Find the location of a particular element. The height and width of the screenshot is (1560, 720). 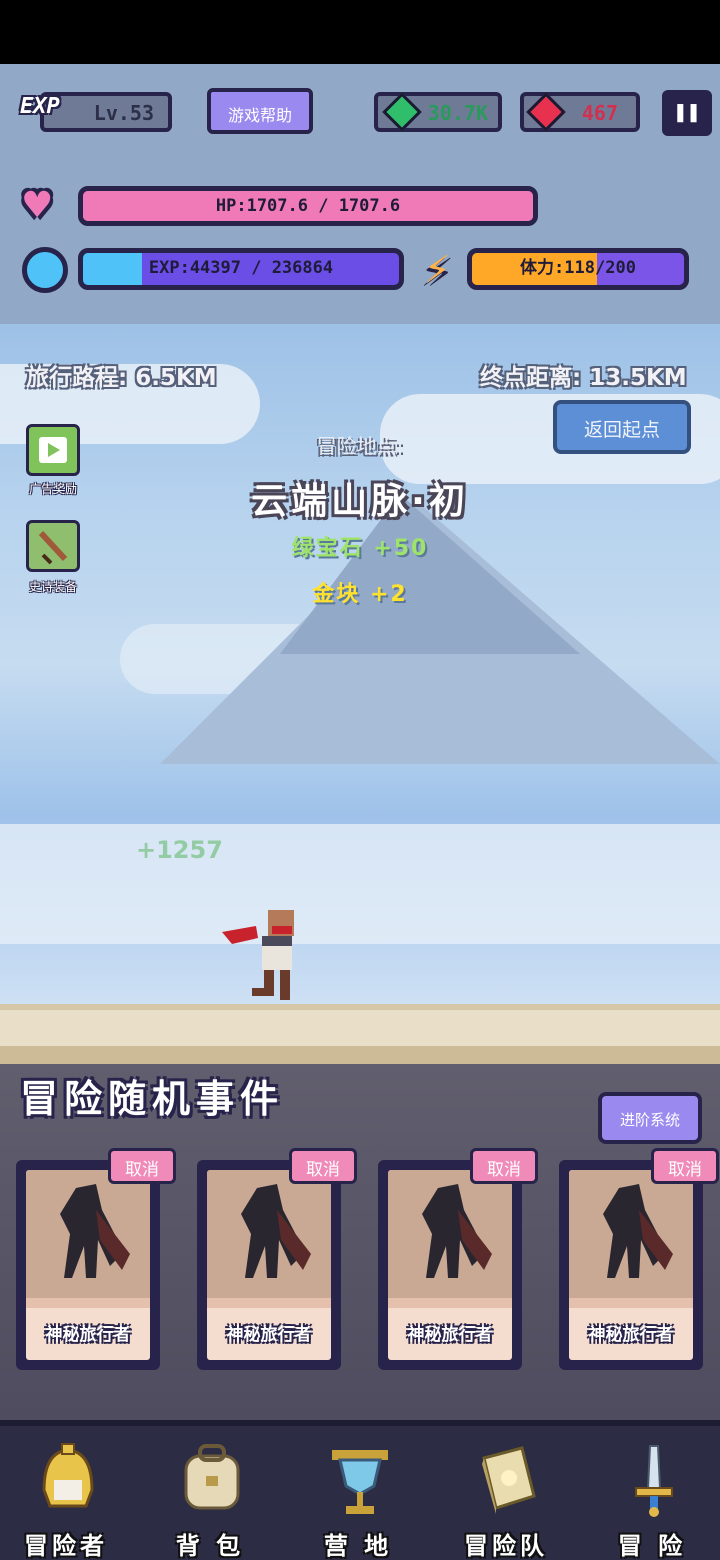

nav-backpack: 背 包 is located at coordinates (210, 1501).